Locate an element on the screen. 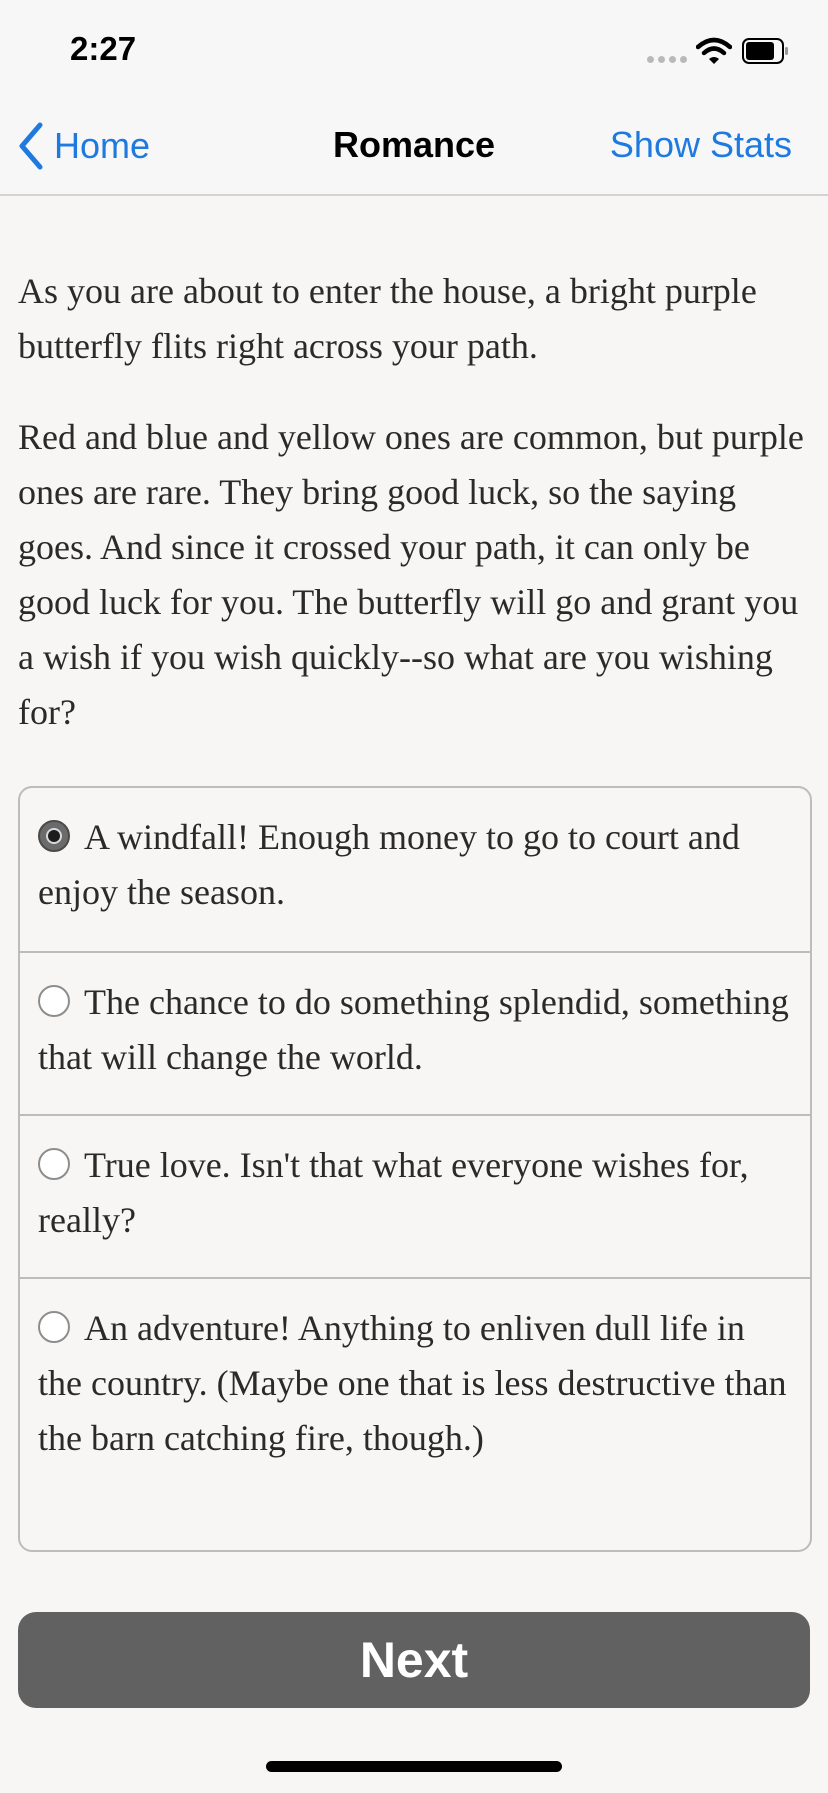 Image resolution: width=828 pixels, height=1793 pixels. navigation-bar: Home Romance Show Stats is located at coordinates (414, 148).